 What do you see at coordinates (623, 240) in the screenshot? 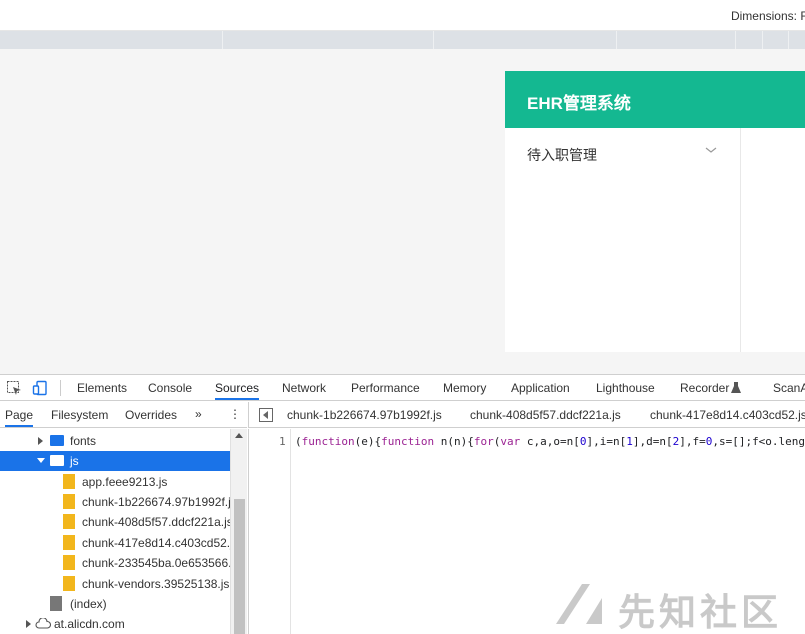
I see `side-menu: 待入职管理` at bounding box center [623, 240].